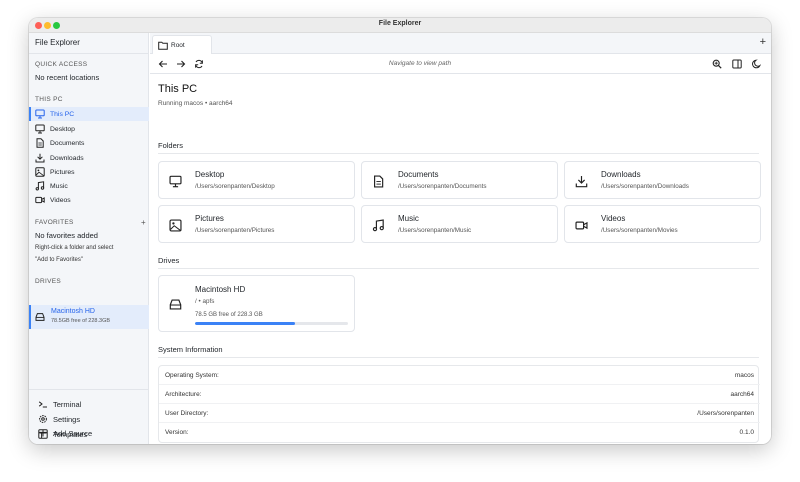 Image resolution: width=800 pixels, height=482 pixels. I want to click on folder-card-desktop: Desktop /Users/sorenpanten/Desktop, so click(256, 180).